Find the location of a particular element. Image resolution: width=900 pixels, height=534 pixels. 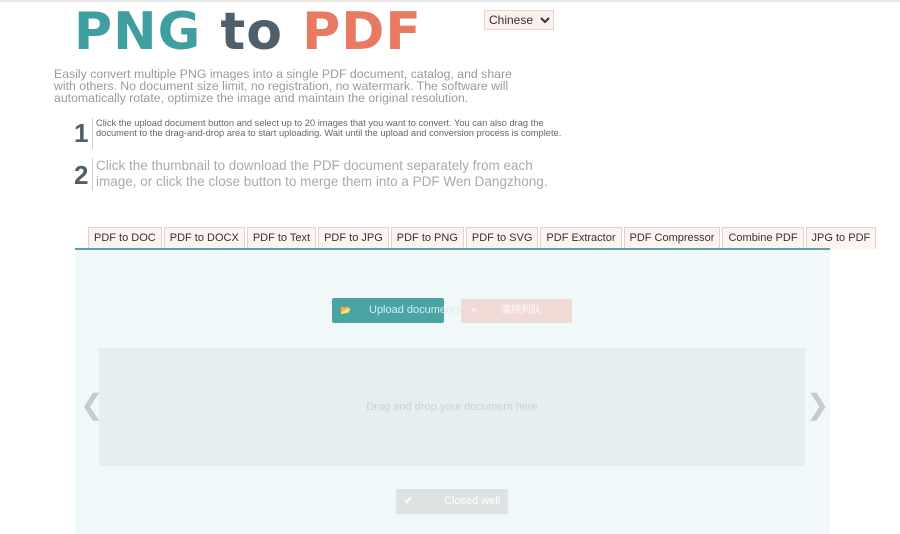

tab-jpg-to-pdf: JPG to PDF is located at coordinates (841, 238).